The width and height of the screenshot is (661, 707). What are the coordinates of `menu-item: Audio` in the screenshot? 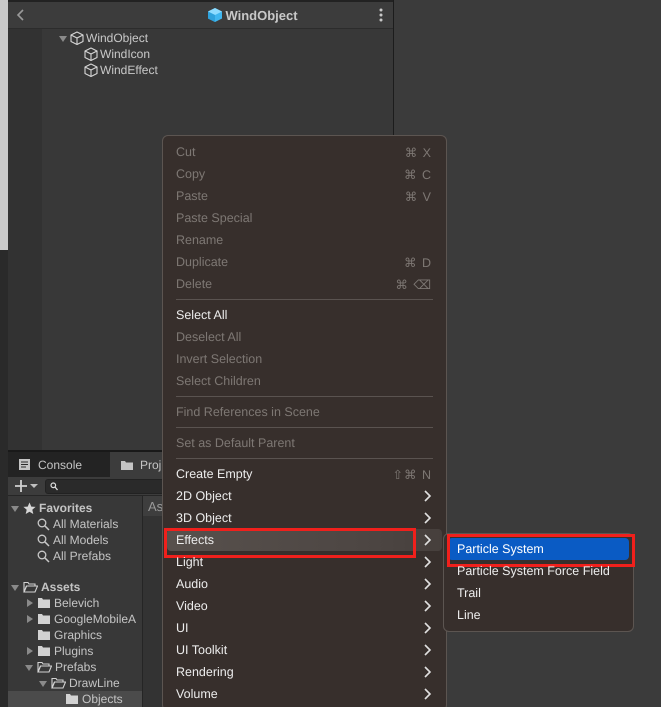 It's located at (304, 584).